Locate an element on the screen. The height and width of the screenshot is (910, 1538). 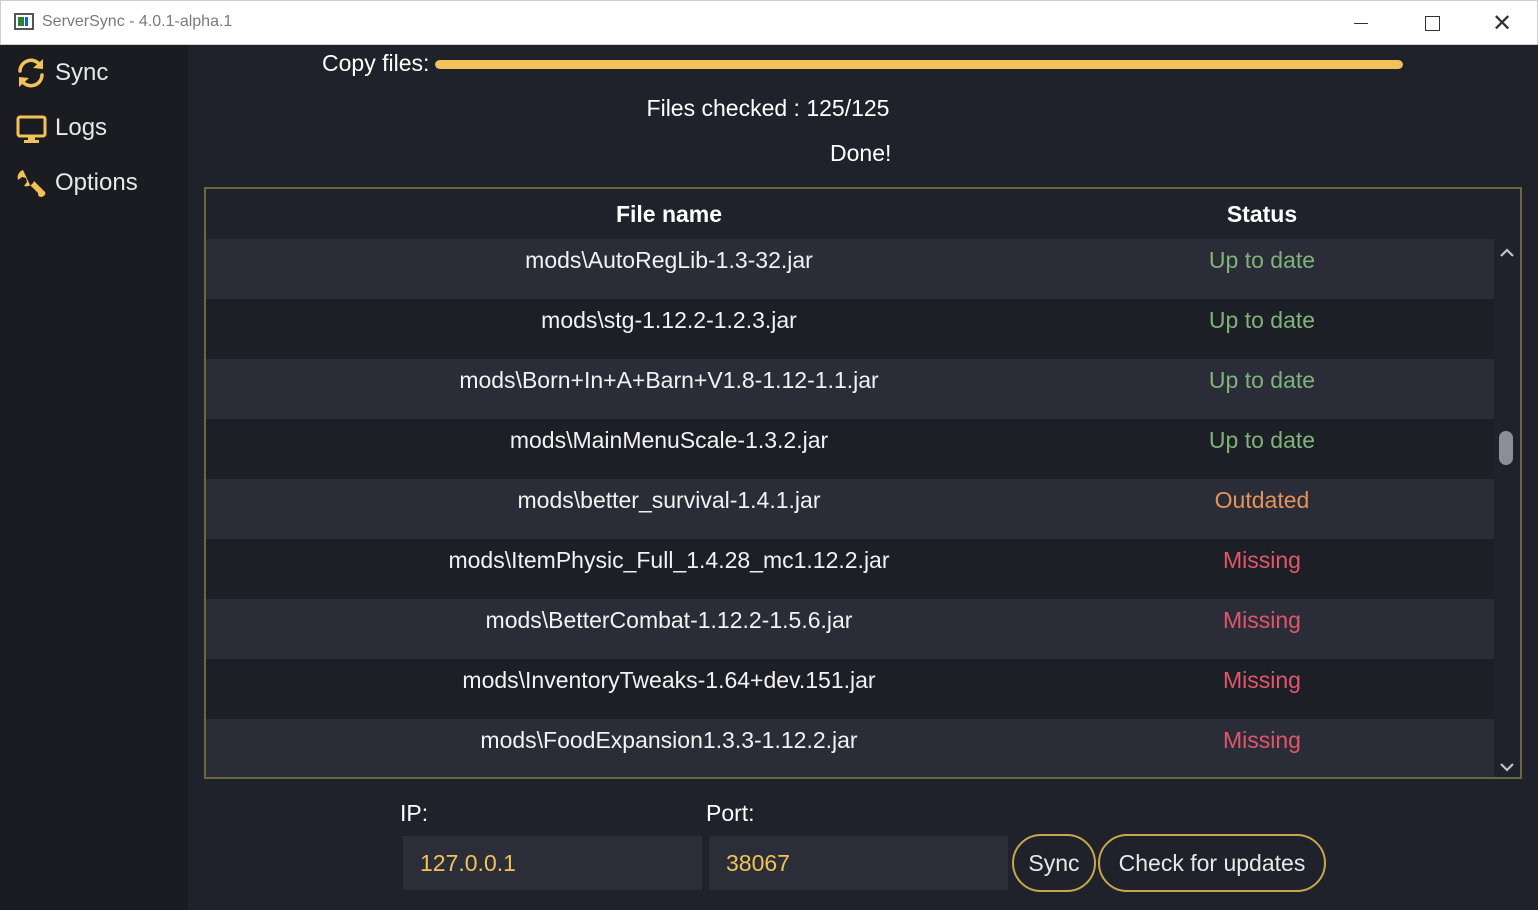
file-name-cell: mods\AutoRegLib-1.3-32.jar is located at coordinates (669, 260).